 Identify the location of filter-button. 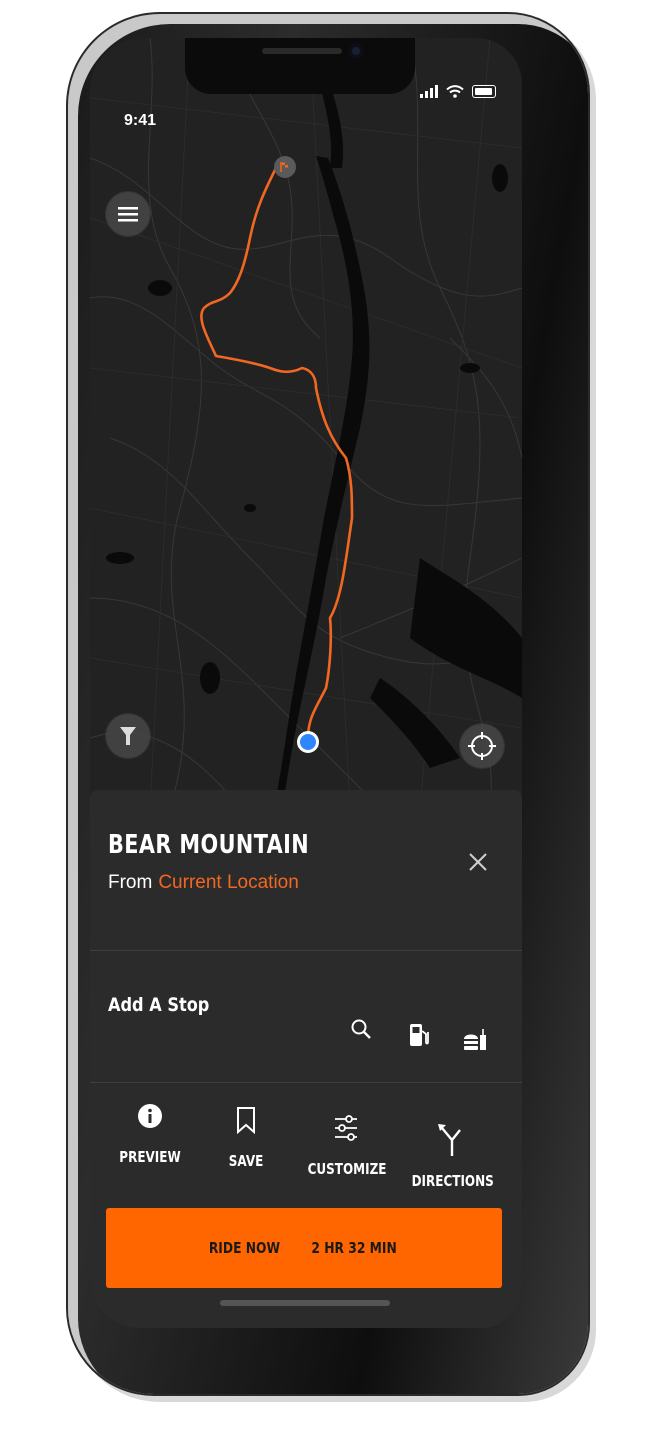
(128, 736).